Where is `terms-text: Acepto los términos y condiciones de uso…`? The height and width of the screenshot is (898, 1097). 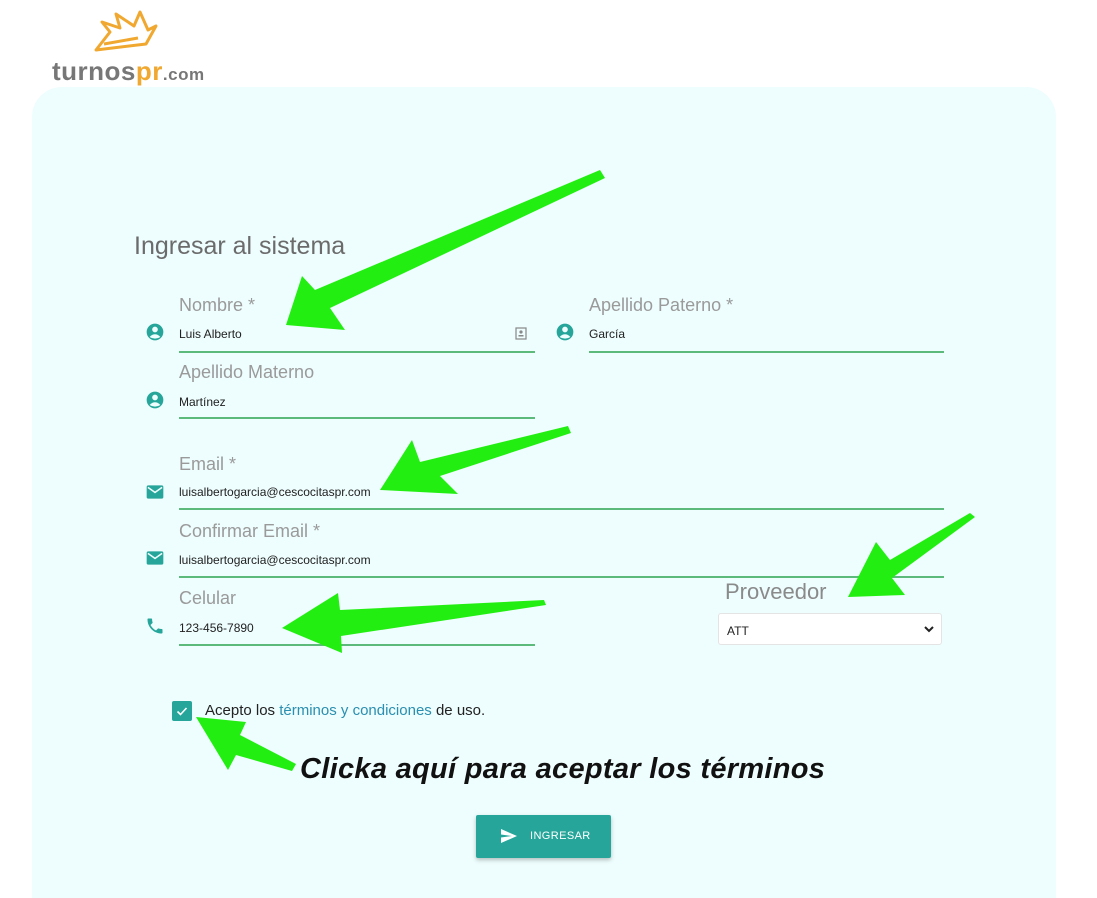
terms-text: Acepto los términos y condiciones de uso… is located at coordinates (345, 710).